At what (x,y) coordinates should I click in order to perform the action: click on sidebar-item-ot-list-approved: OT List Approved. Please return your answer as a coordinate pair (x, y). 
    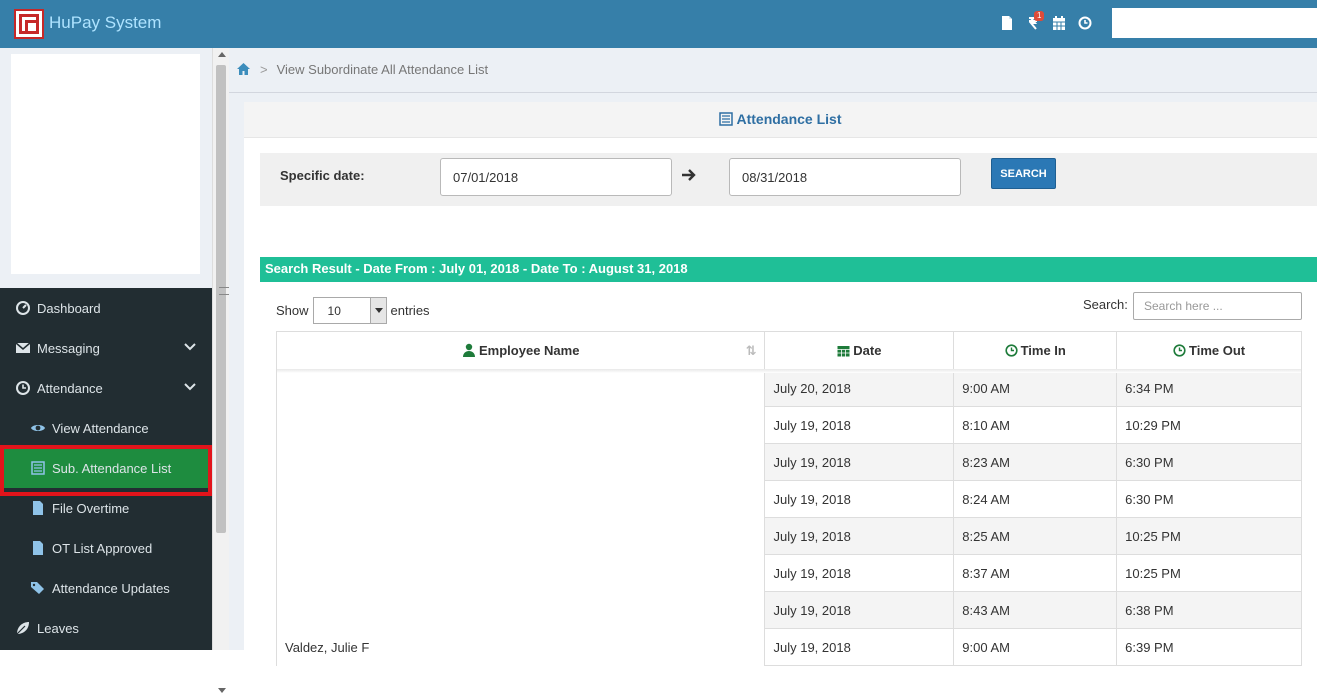
    Looking at the image, I should click on (106, 548).